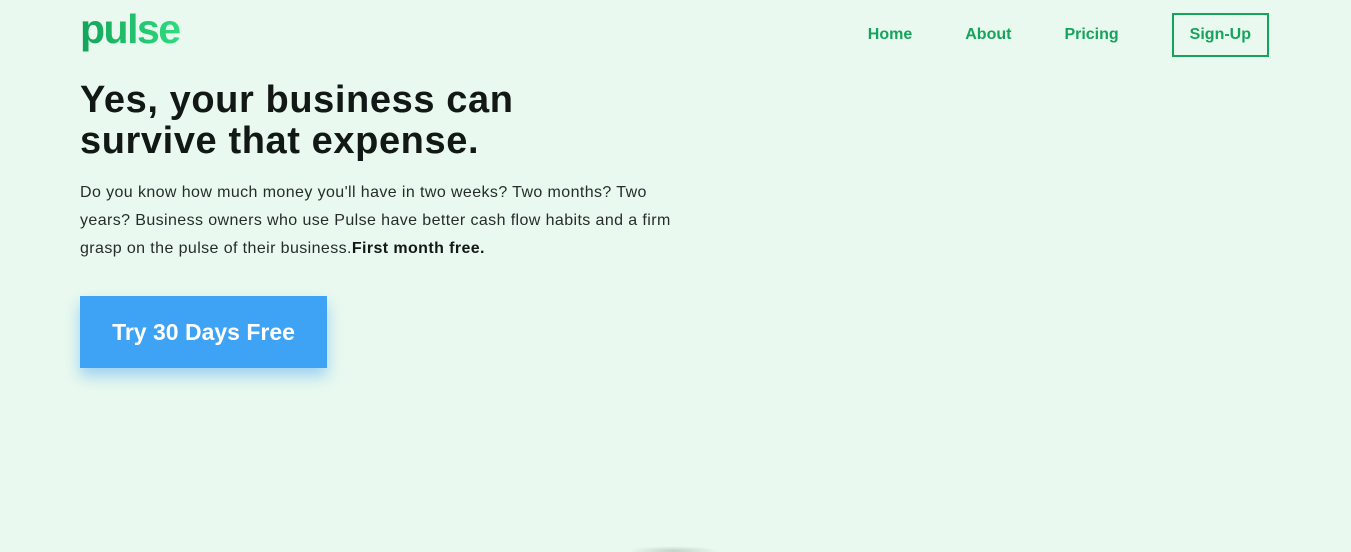  Describe the element at coordinates (988, 35) in the screenshot. I see `nav-about: About` at that location.